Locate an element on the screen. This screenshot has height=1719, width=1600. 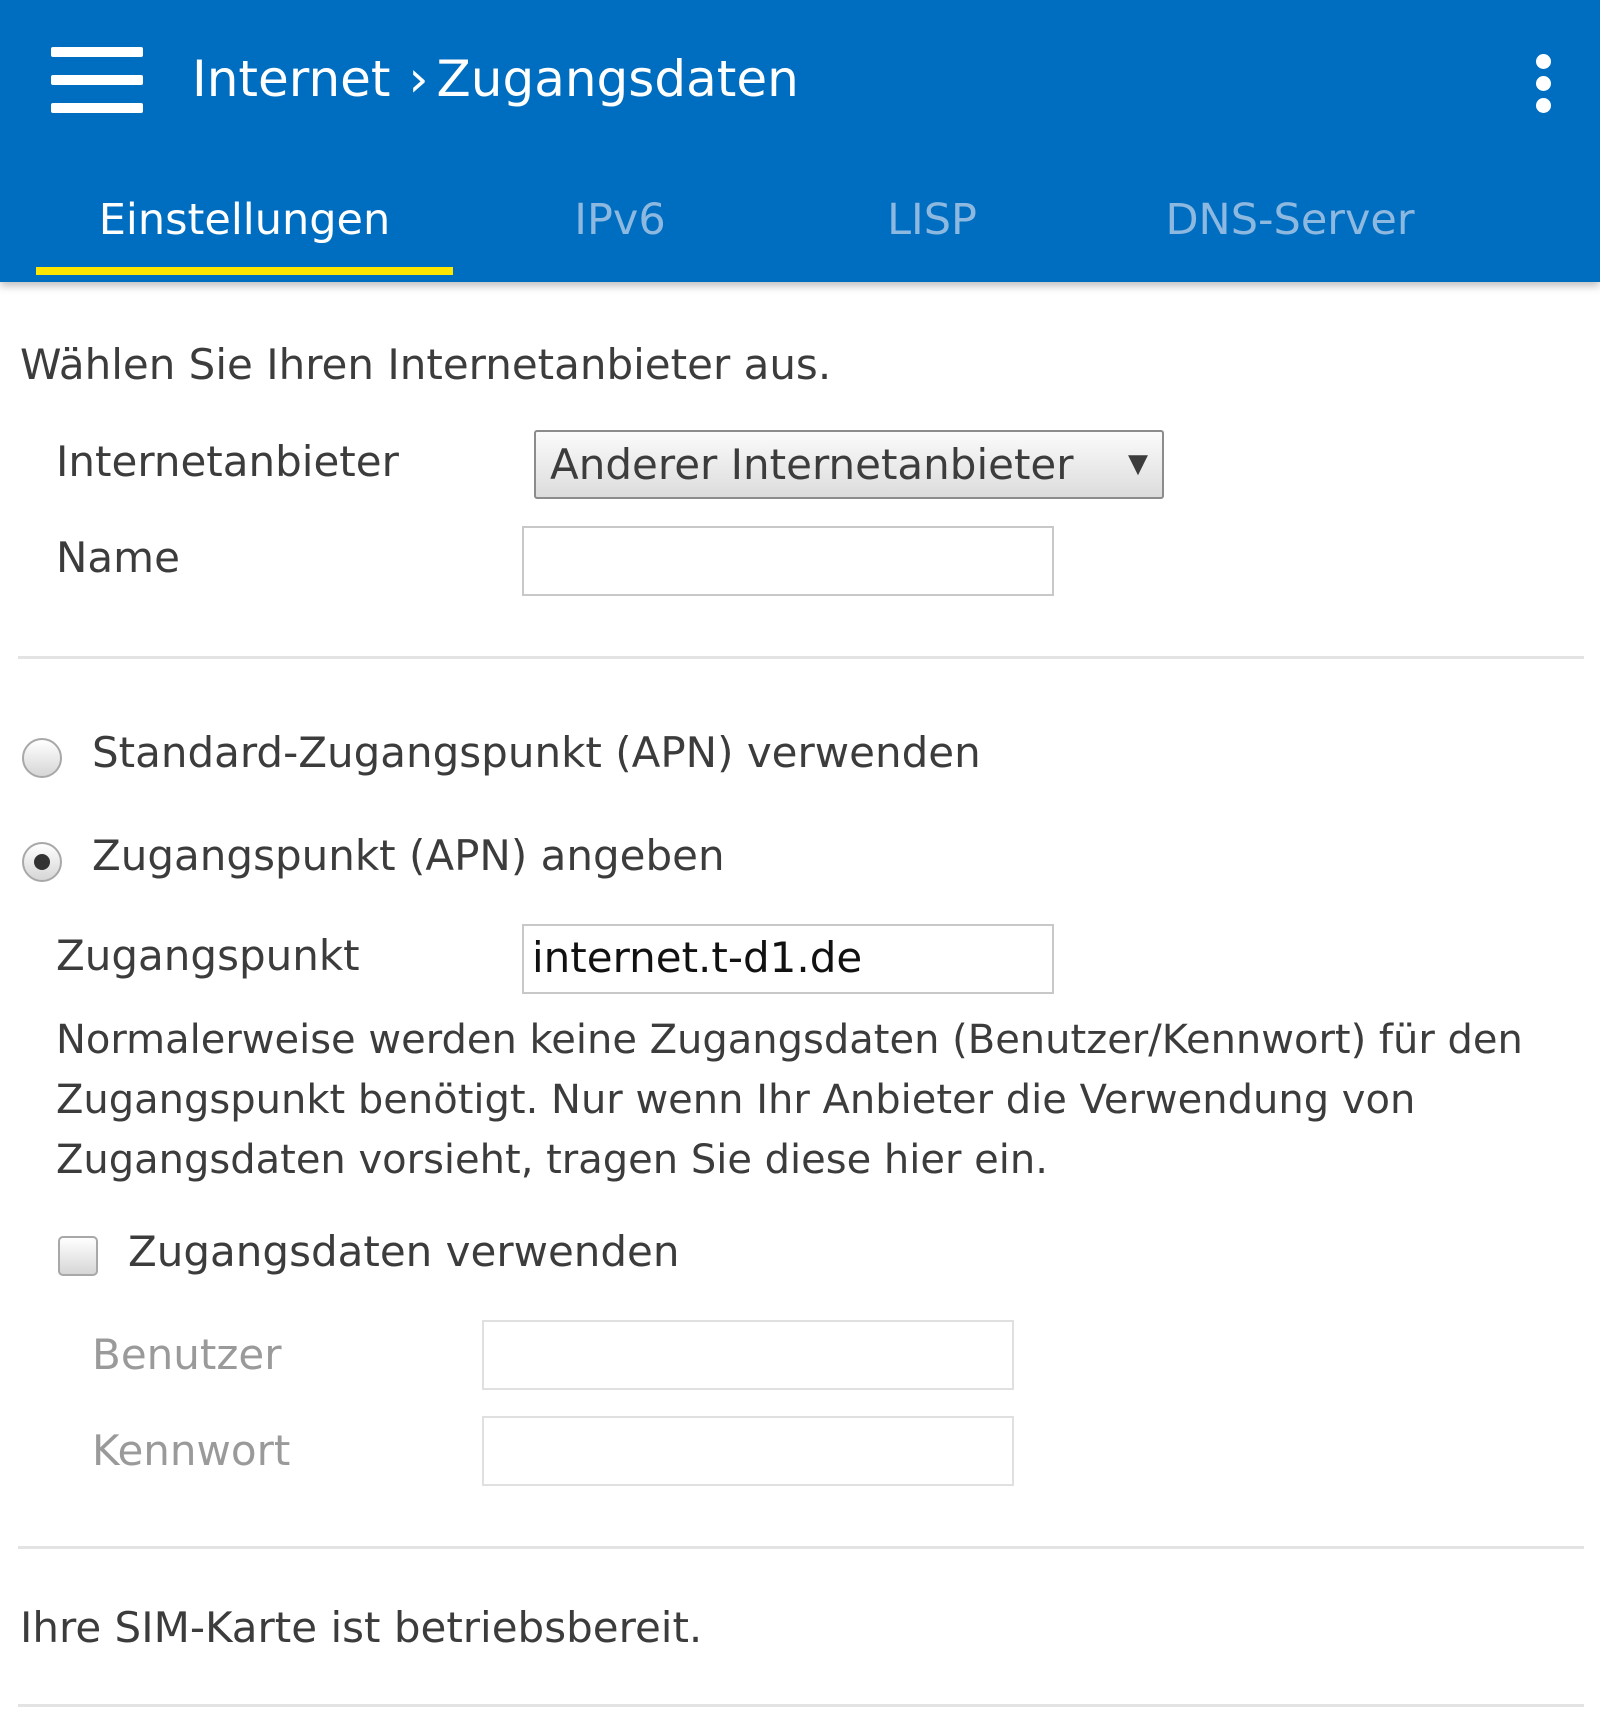
hamburger-menu-icon is located at coordinates (97, 80).